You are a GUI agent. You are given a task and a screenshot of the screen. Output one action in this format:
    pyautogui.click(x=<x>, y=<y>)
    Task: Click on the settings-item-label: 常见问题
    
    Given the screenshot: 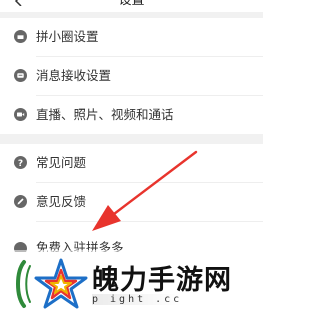 What is the action you would take?
    pyautogui.click(x=61, y=162)
    